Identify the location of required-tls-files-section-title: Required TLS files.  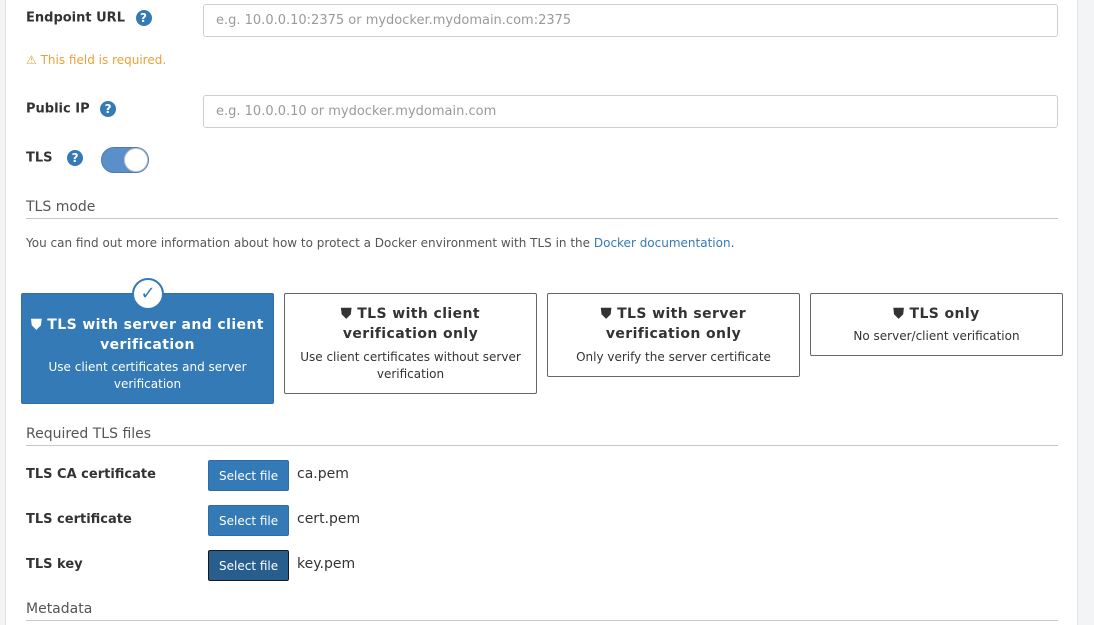
(542, 436).